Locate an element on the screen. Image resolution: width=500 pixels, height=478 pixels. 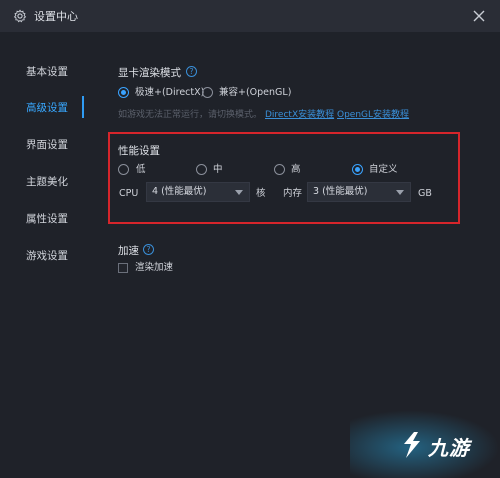
sidebar-item-interface: 界面设置 is located at coordinates (47, 145).